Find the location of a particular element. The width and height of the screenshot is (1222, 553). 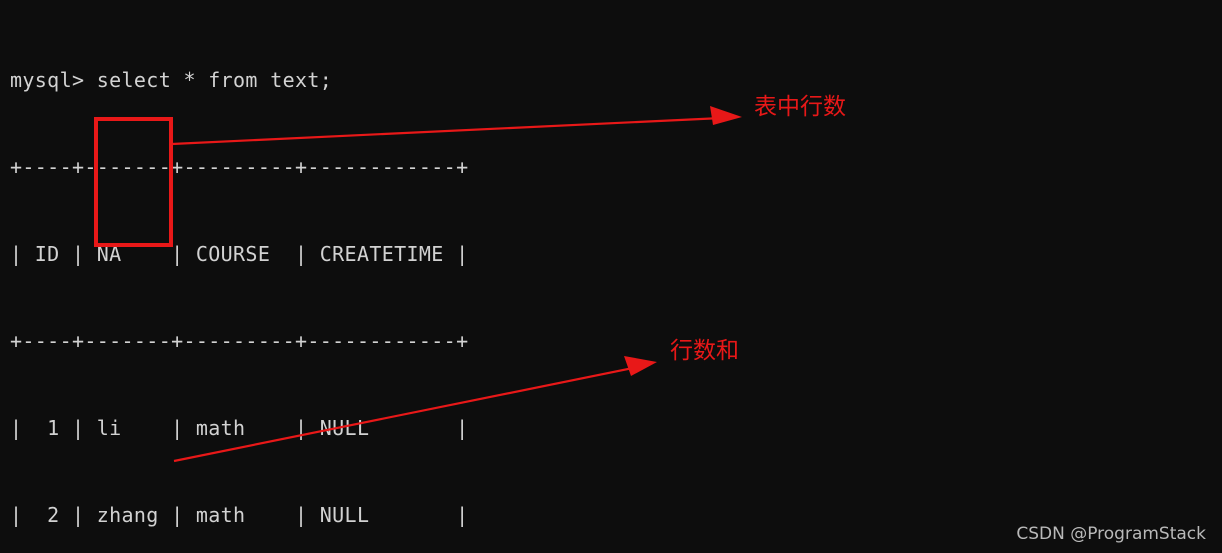

terminal-line: | ID | NA | COURSE | CREATETIME | is located at coordinates (239, 254).